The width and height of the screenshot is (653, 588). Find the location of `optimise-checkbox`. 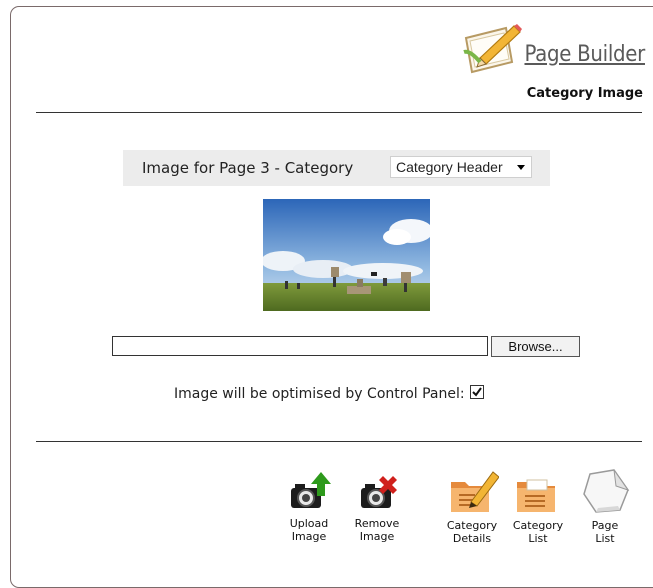

optimise-checkbox is located at coordinates (476, 392).